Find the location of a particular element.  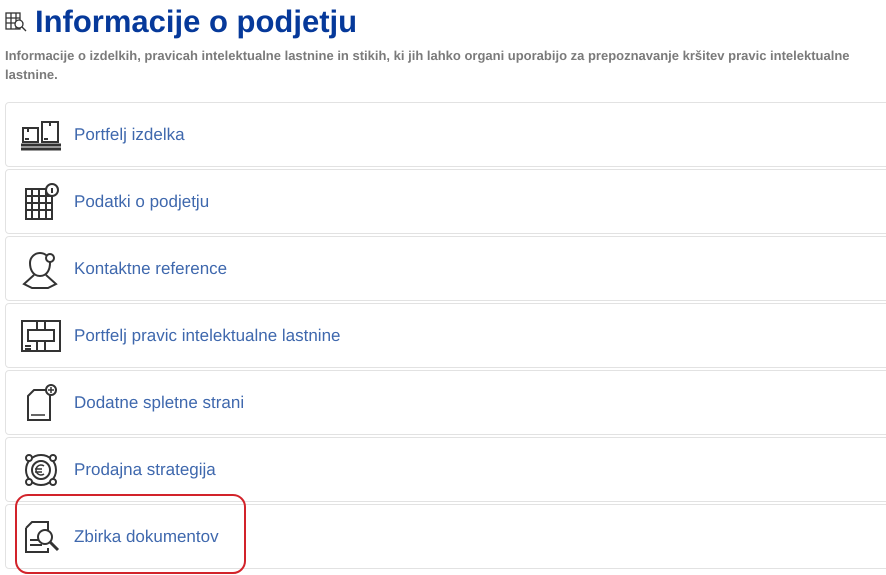

item-link: Kontaktne reference is located at coordinates (151, 269).